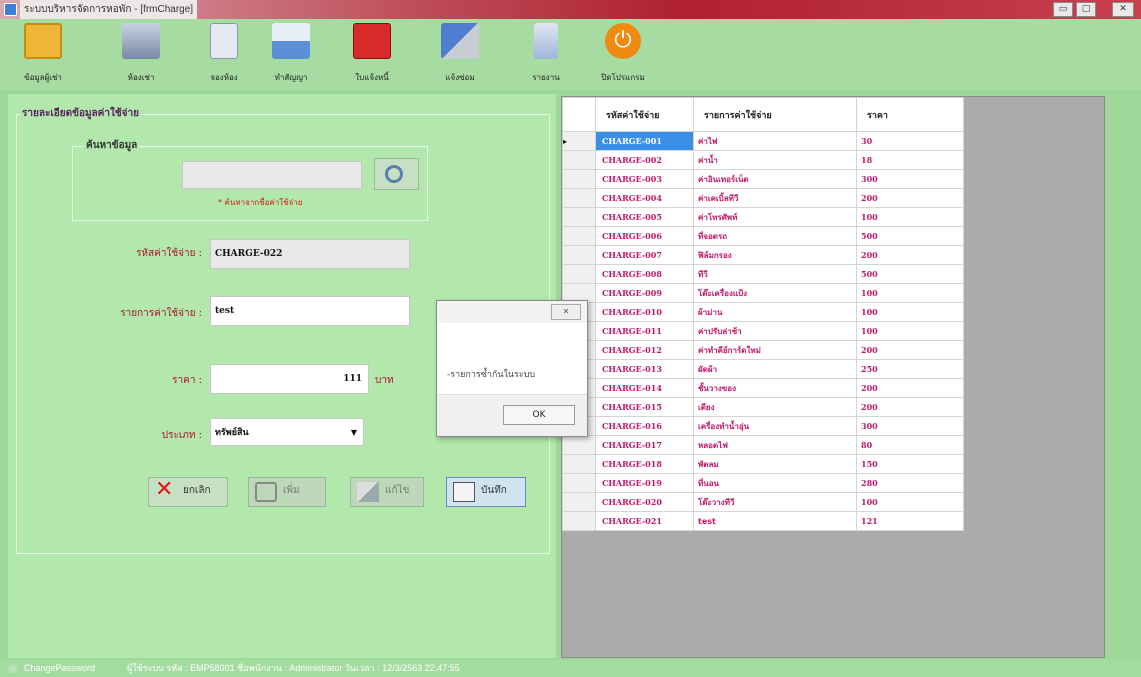  Describe the element at coordinates (623, 77) in the screenshot. I see `toolbar-label: ปิดโปรแกรม` at that location.